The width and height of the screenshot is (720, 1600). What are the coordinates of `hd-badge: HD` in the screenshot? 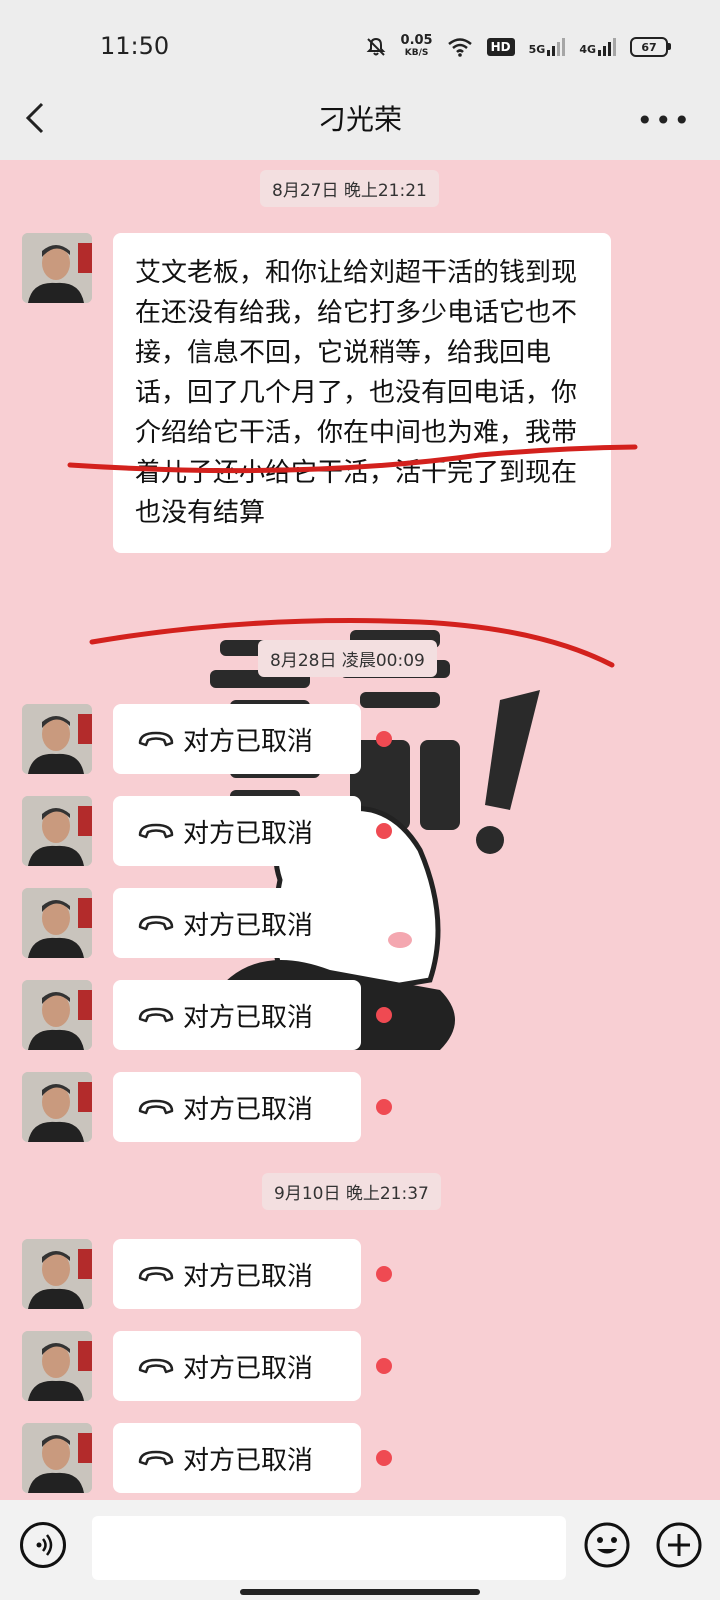 It's located at (500, 47).